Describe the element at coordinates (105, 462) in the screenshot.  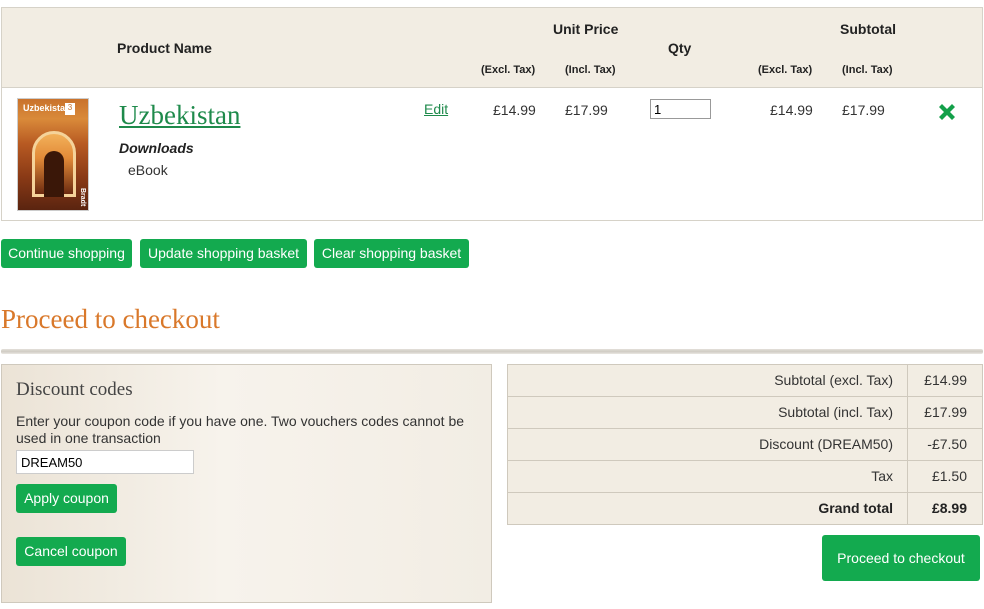
I see `coupon-code-input` at that location.